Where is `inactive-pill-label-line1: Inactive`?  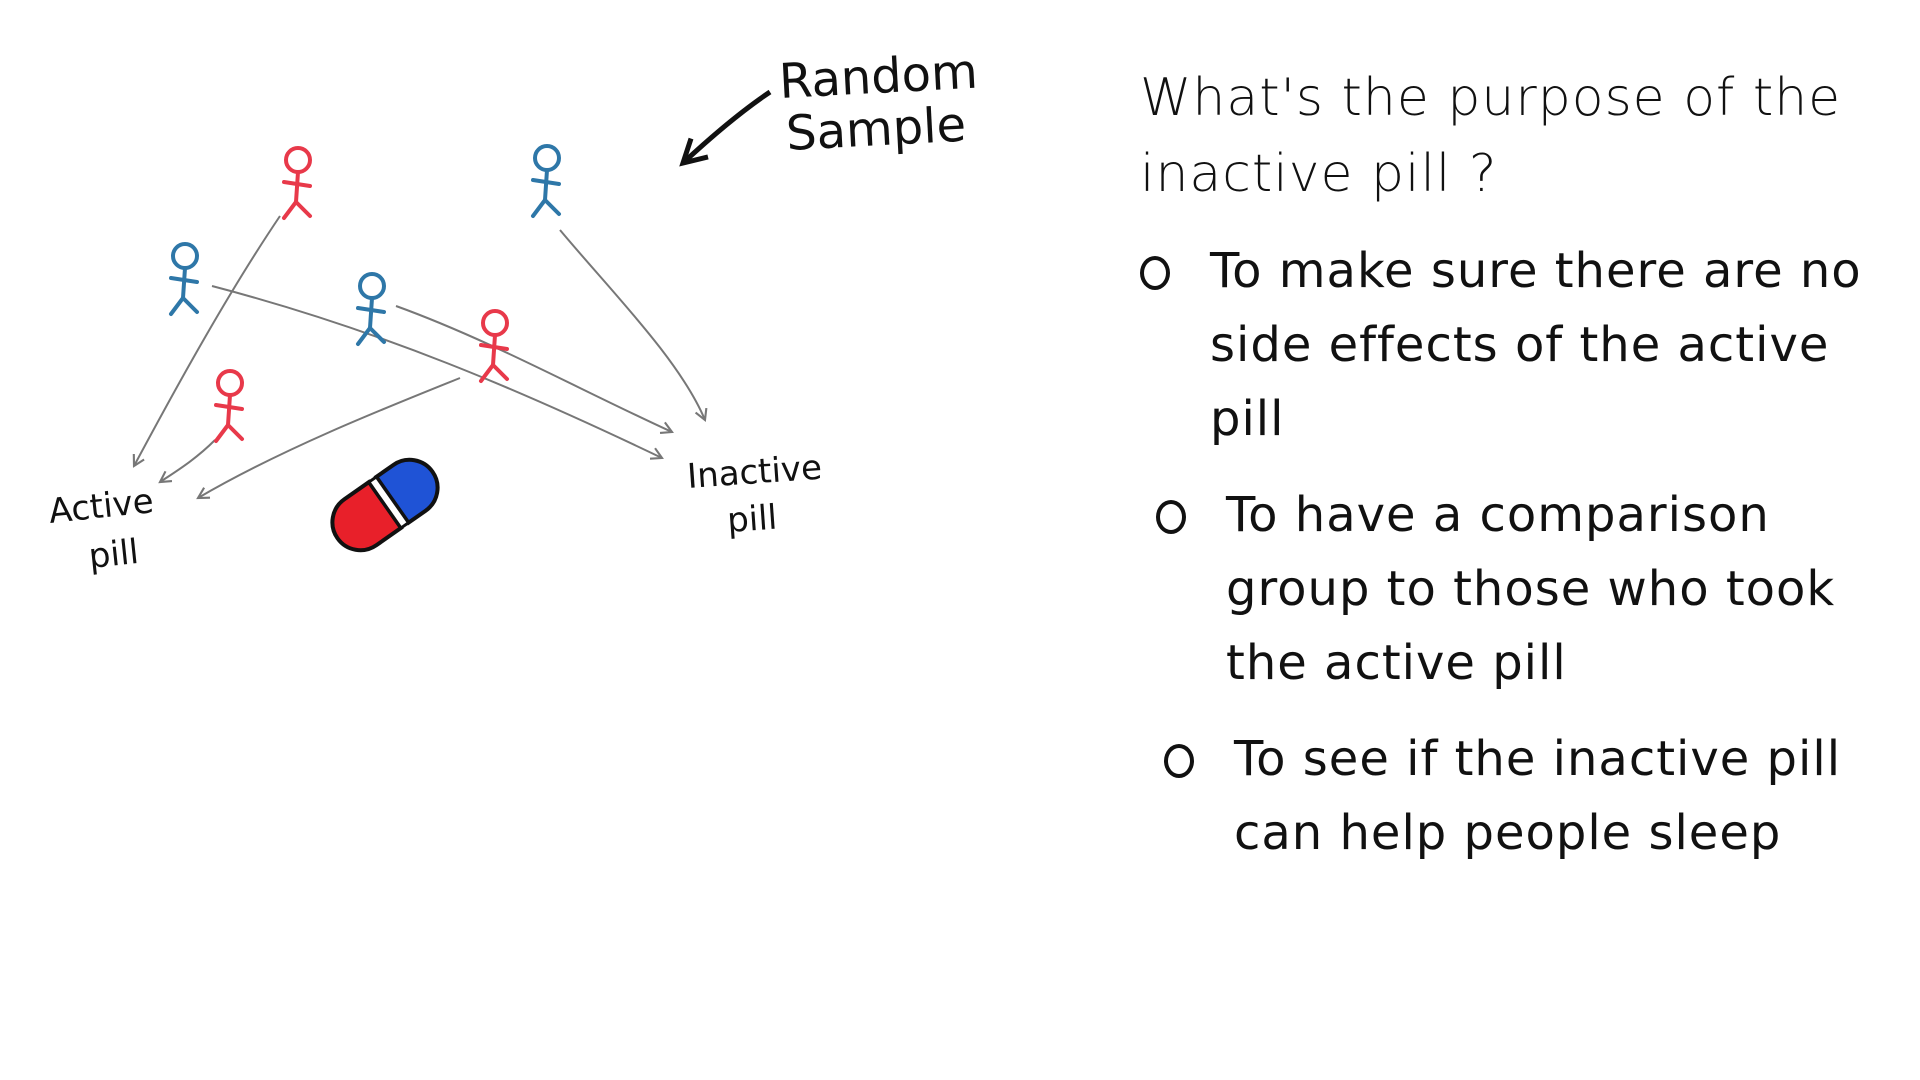
inactive-pill-label-line1: Inactive is located at coordinates (754, 472).